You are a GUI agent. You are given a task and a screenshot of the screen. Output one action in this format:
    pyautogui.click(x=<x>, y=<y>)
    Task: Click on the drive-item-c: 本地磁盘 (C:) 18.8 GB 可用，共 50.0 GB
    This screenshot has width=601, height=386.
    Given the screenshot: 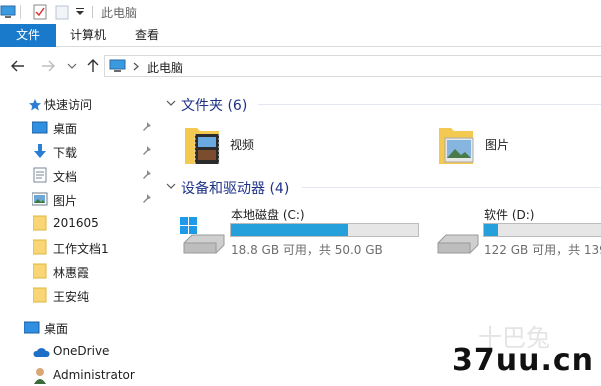 What is the action you would take?
    pyautogui.click(x=302, y=231)
    